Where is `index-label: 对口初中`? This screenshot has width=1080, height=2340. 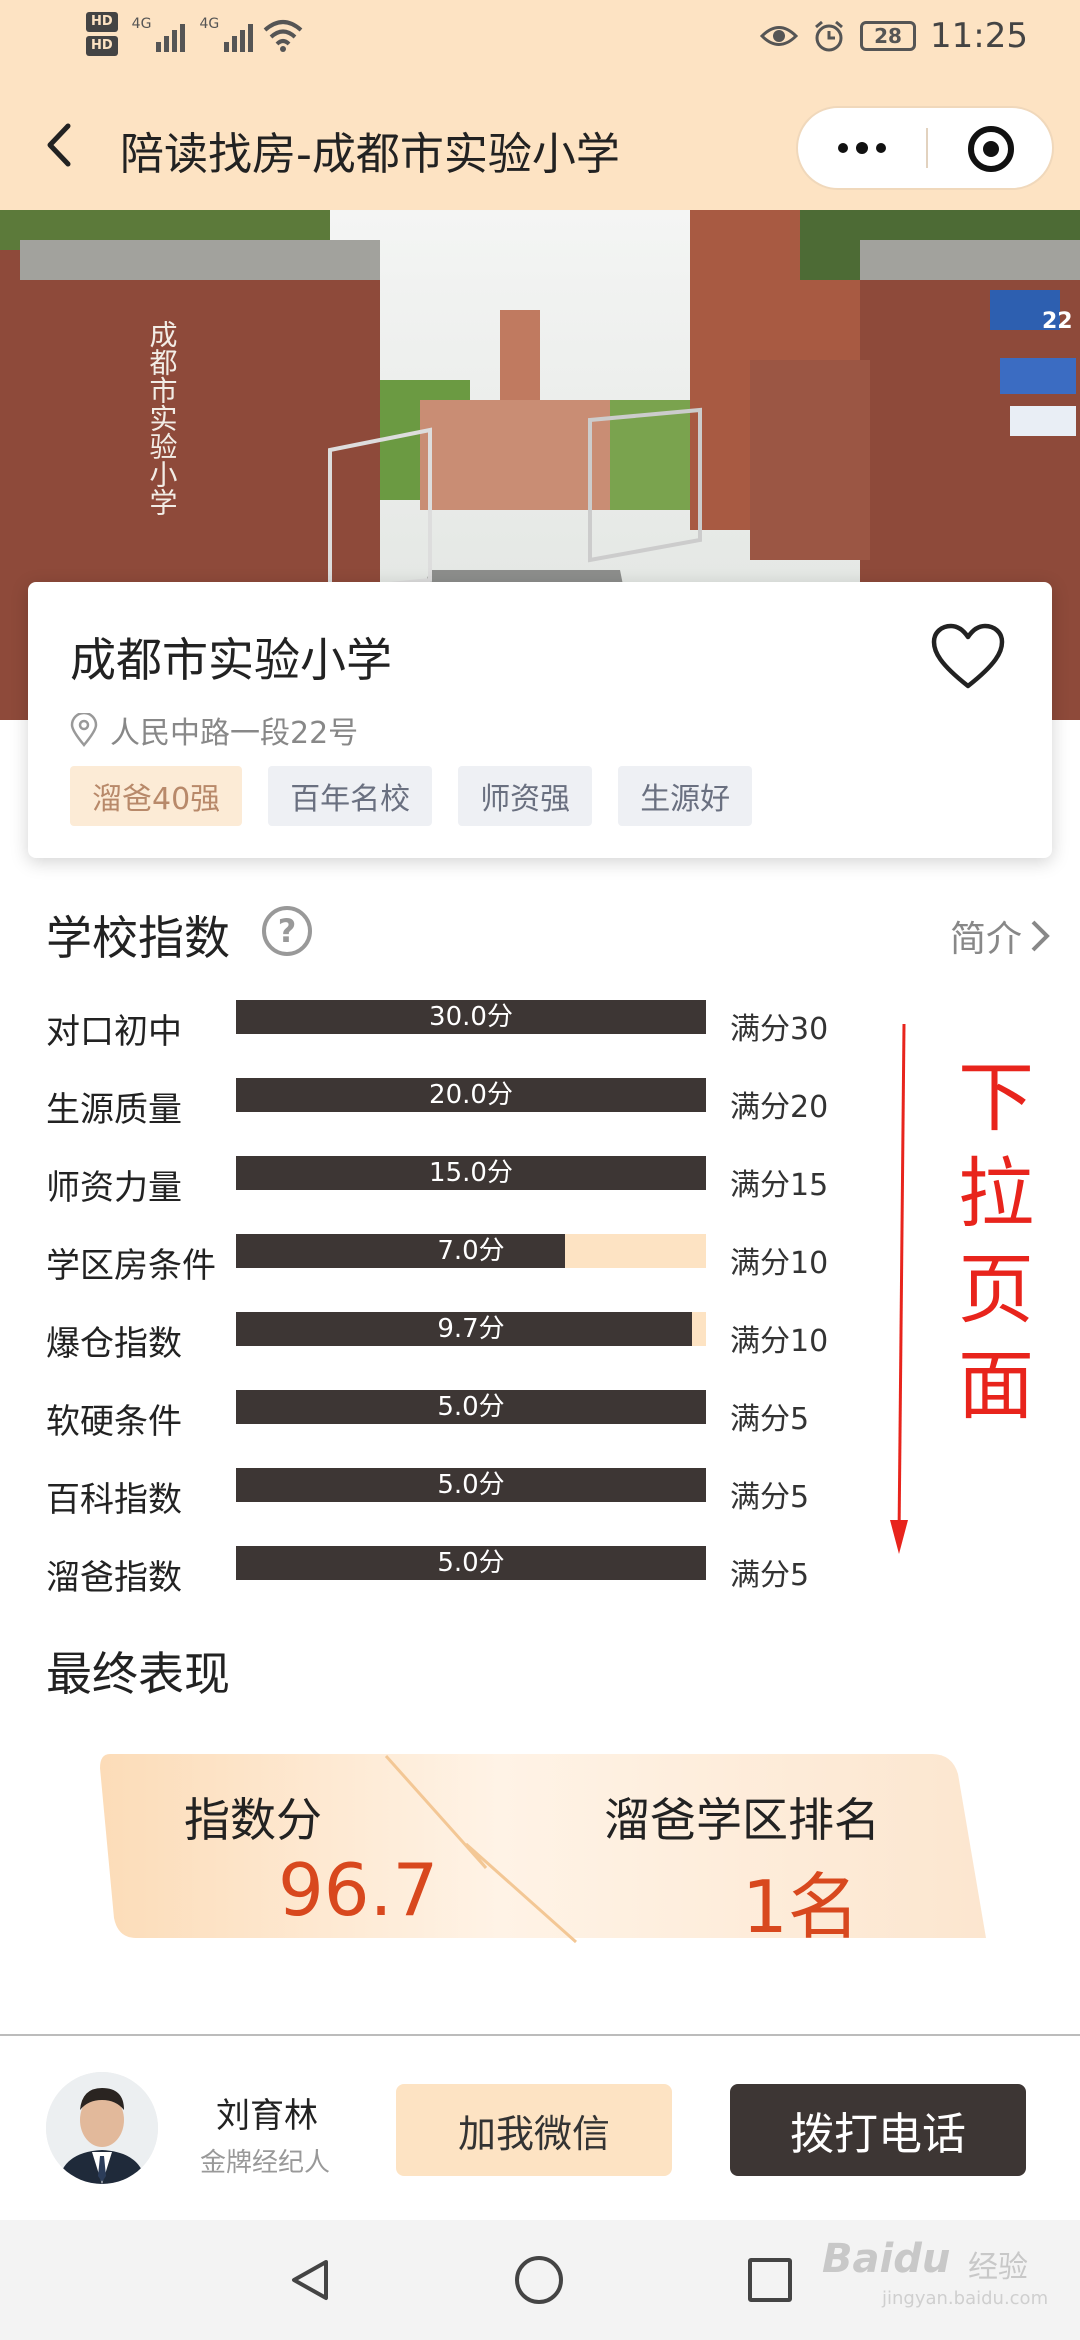
index-label: 对口初中 is located at coordinates (114, 1032).